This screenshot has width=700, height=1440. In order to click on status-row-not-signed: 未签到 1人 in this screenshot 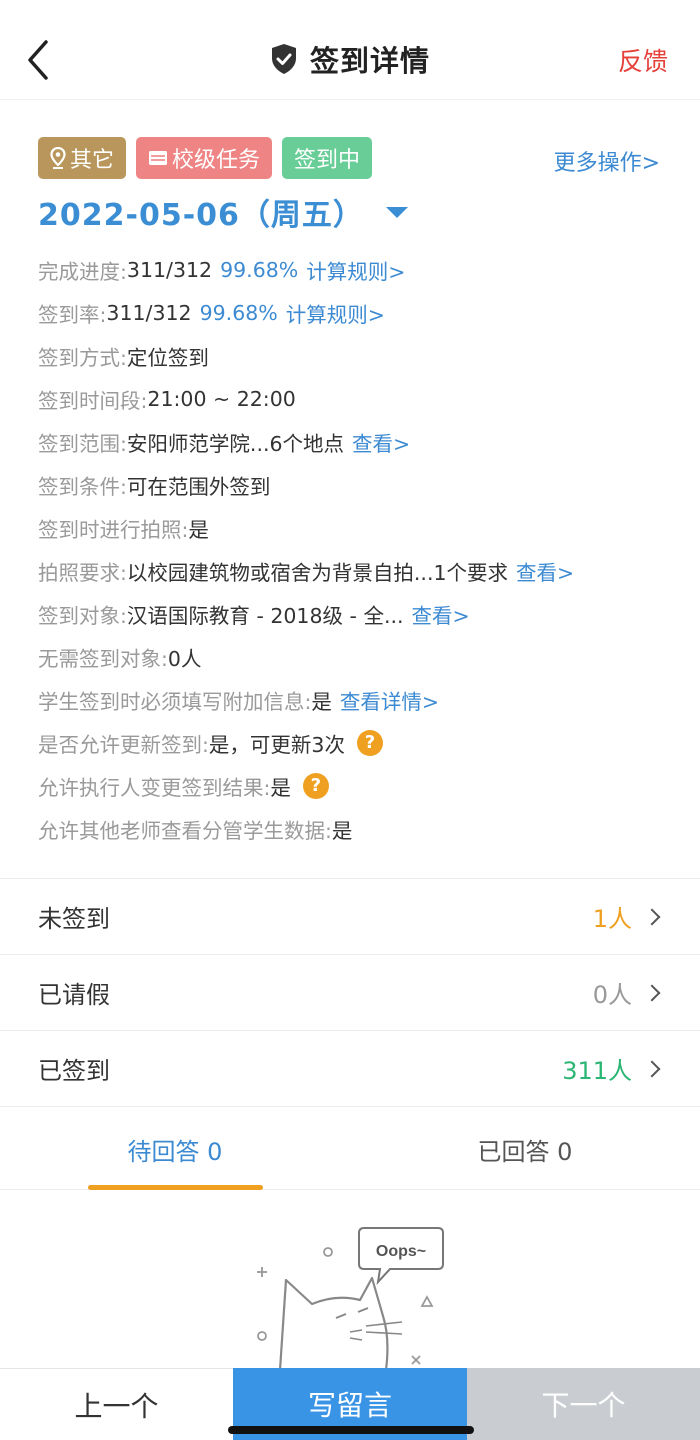, I will do `click(350, 917)`.